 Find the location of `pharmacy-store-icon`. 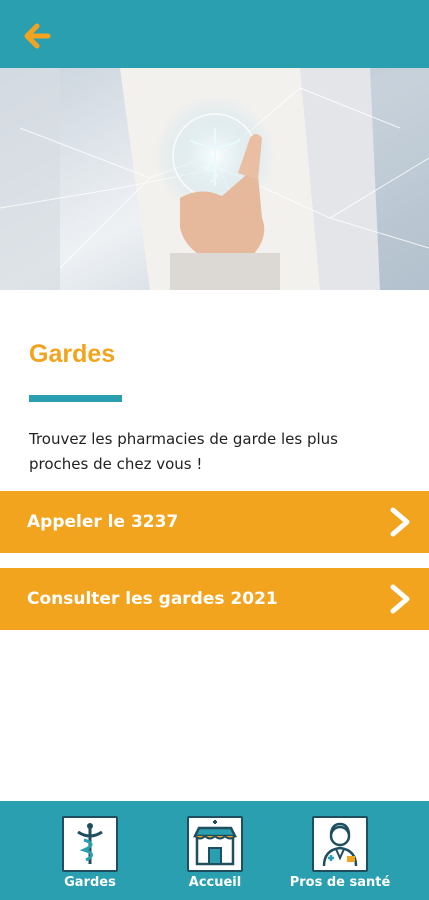

pharmacy-store-icon is located at coordinates (215, 843).